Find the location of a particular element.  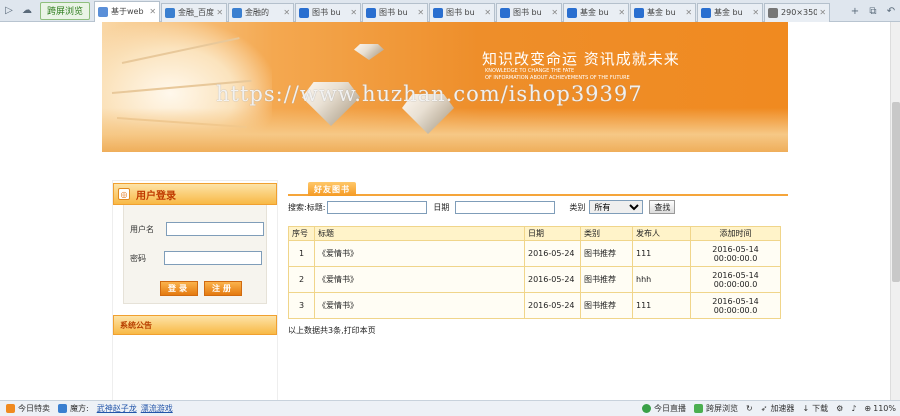

tab-bar-controls: + ⧉ ↶ is located at coordinates (873, 11).